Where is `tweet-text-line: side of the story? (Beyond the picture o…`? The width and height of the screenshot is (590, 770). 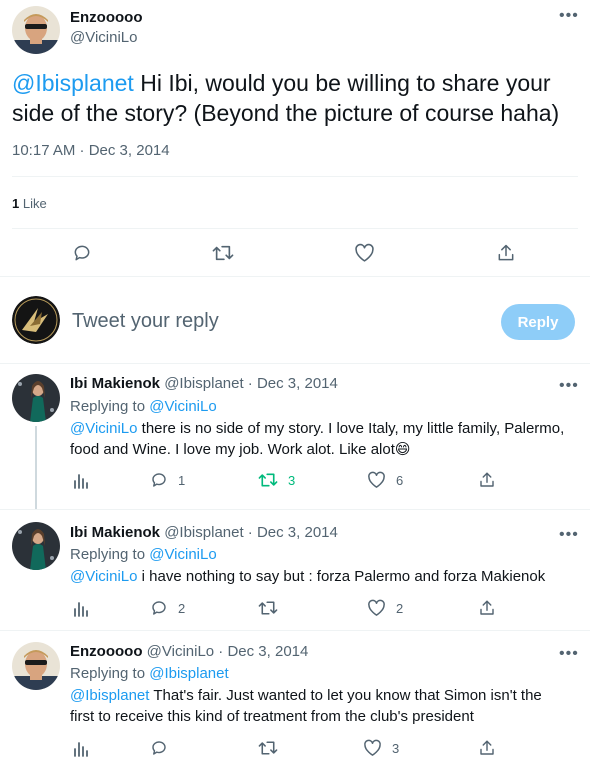 tweet-text-line: side of the story? (Beyond the picture o… is located at coordinates (286, 113).